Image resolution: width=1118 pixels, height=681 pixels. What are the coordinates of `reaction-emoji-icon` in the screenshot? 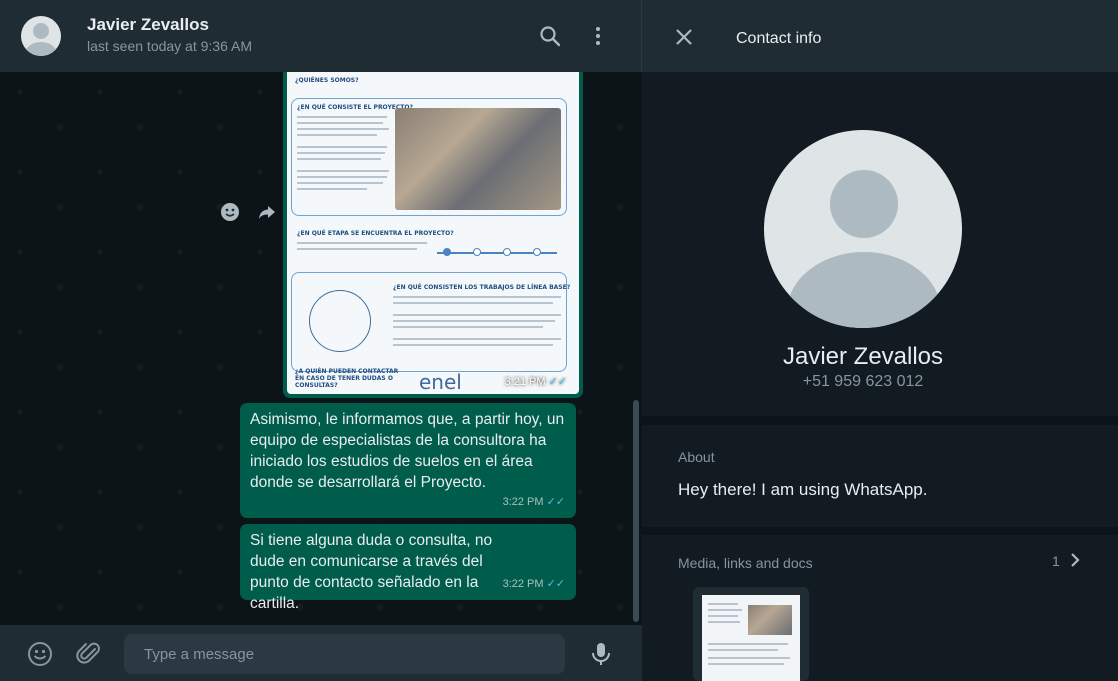 It's located at (230, 212).